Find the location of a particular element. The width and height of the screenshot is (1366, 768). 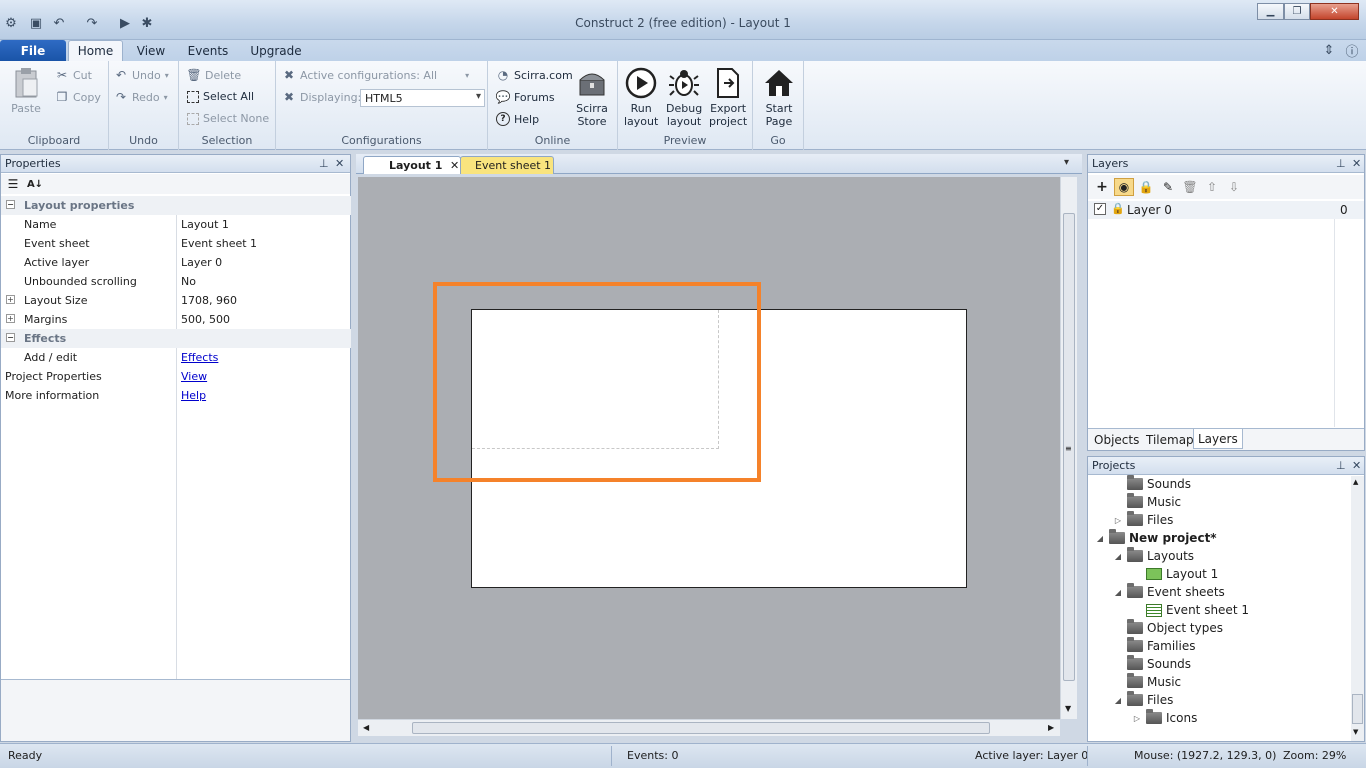

pencil-icon: ✎ is located at coordinates (1168, 187).